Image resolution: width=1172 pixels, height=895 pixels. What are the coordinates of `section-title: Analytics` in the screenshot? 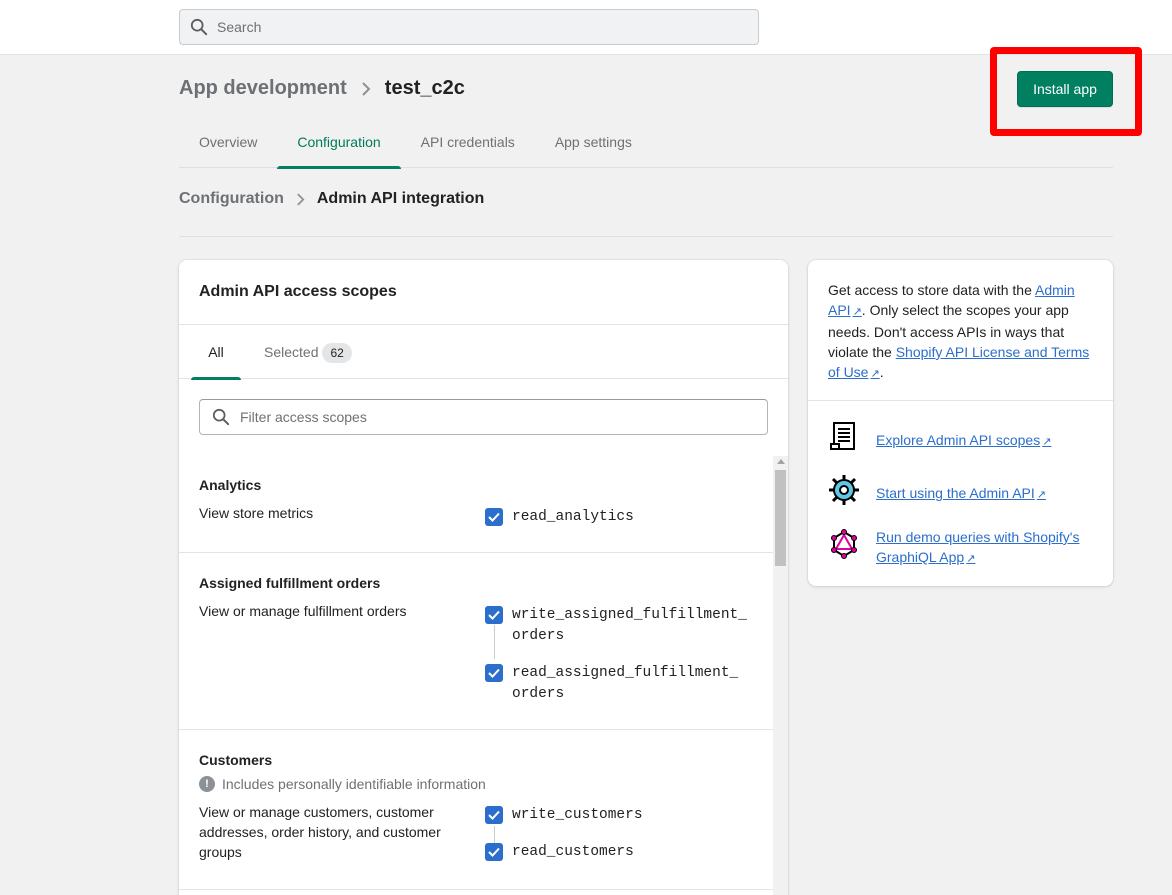 It's located at (230, 485).